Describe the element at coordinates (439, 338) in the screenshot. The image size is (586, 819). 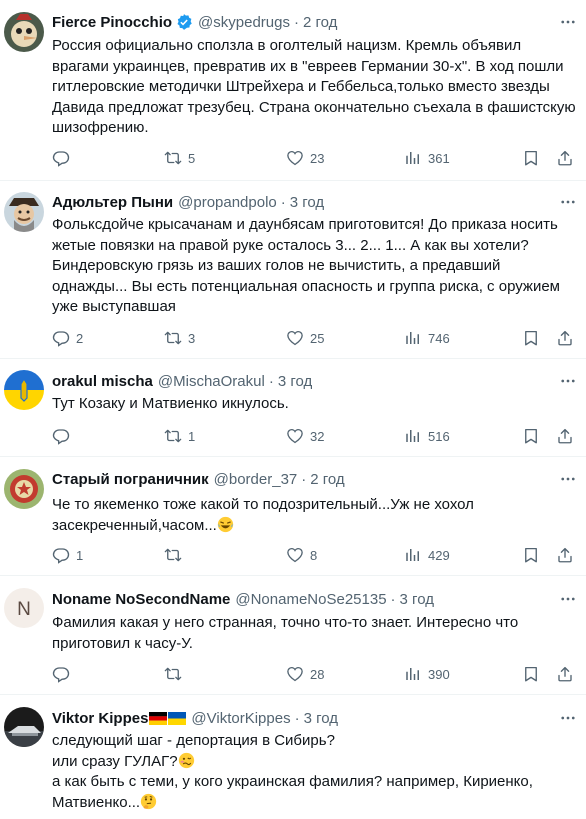
I see `view-count: 746` at that location.